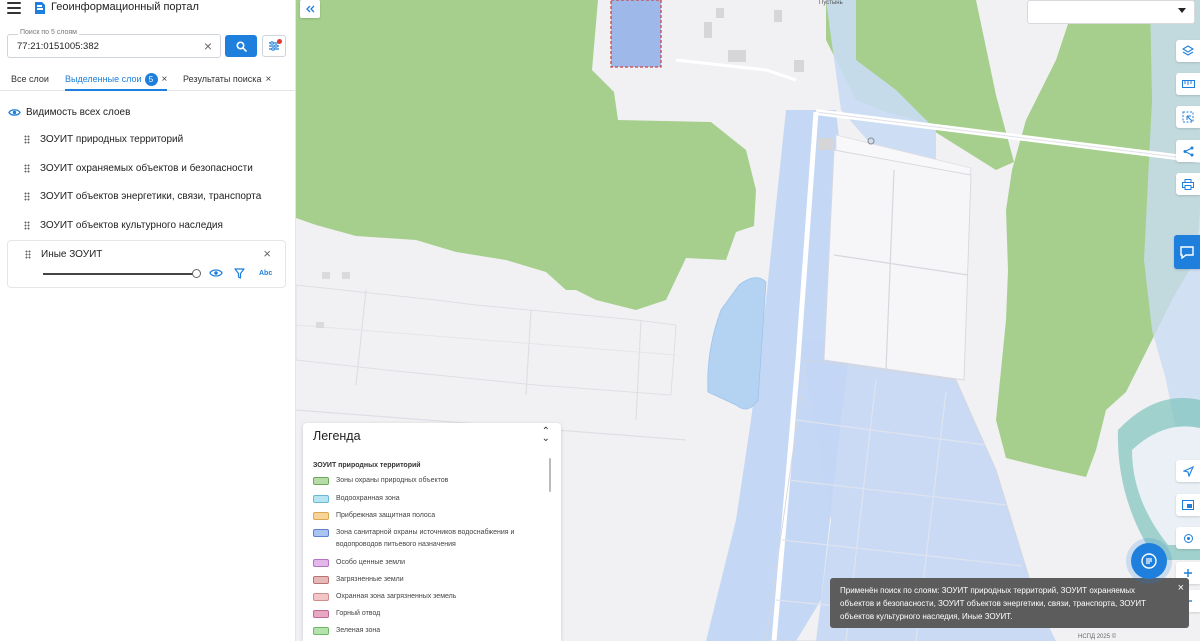 The image size is (1200, 641). I want to click on all-layers-visibility-toggle: Видимость всех слоев, so click(69, 112).